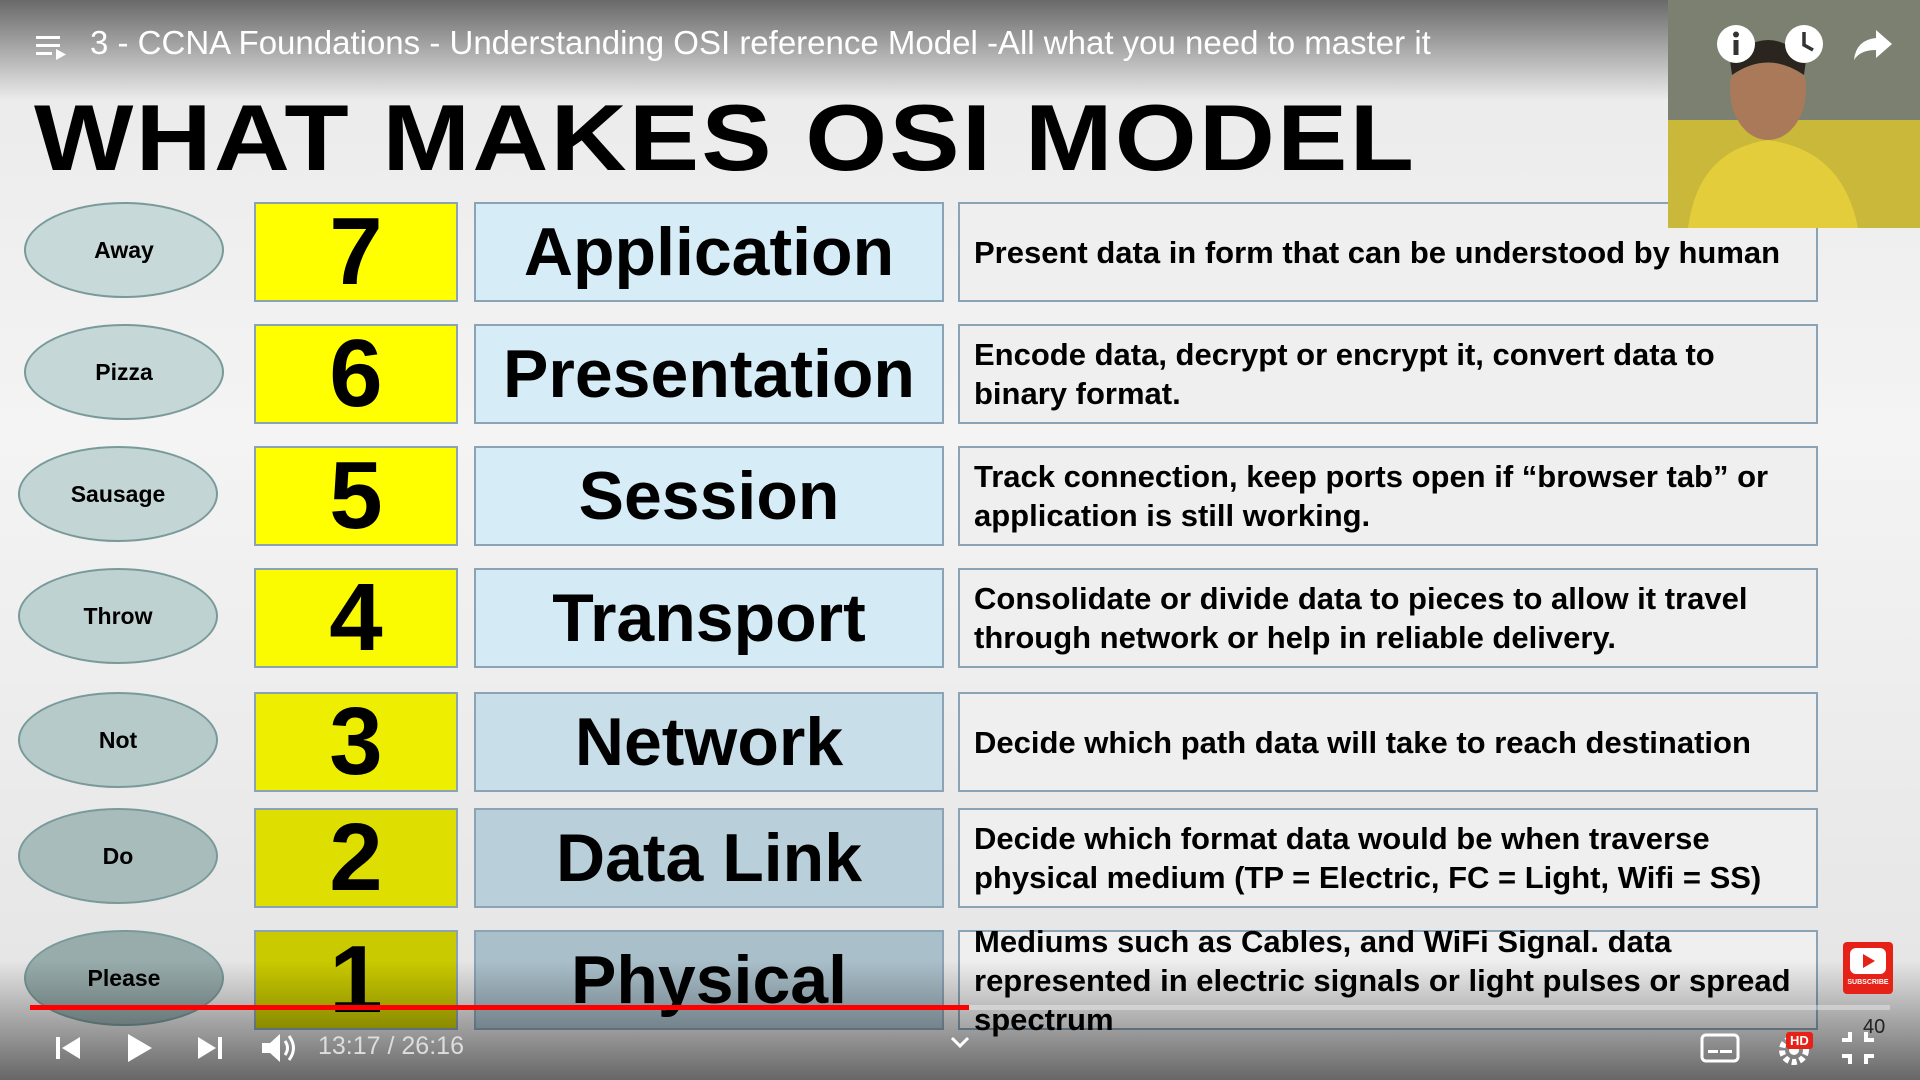 The height and width of the screenshot is (1080, 1920). Describe the element at coordinates (356, 373) in the screenshot. I see `layer-number: 6` at that location.